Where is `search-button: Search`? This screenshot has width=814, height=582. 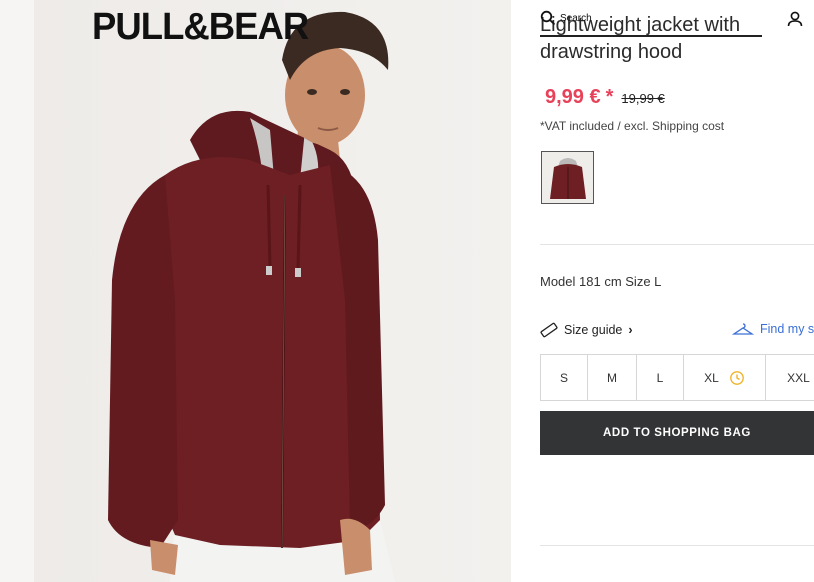
search-button: Search is located at coordinates (566, 18).